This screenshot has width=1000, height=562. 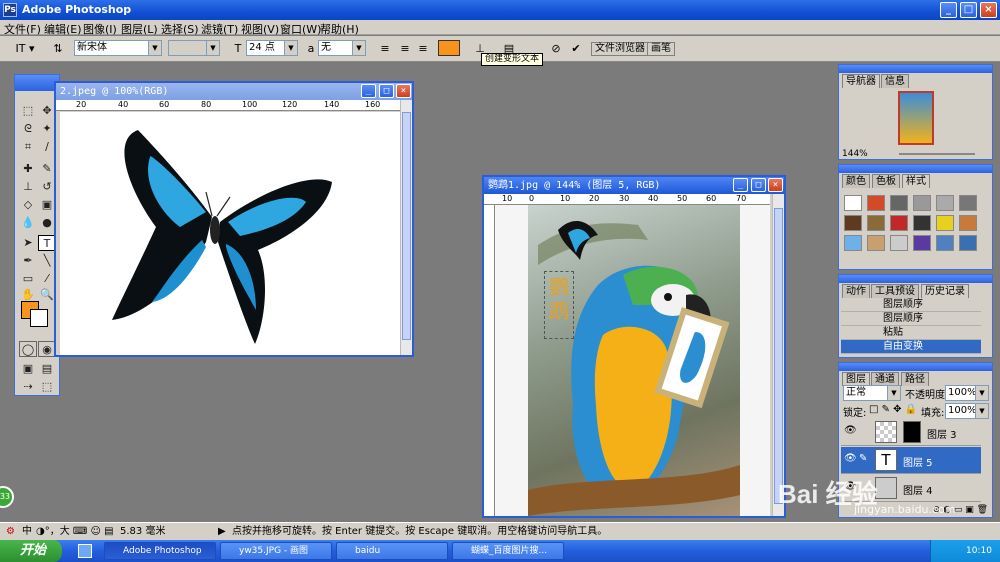 What do you see at coordinates (272, 48) in the screenshot?
I see `font-size-select: 24 点 ▼` at bounding box center [272, 48].